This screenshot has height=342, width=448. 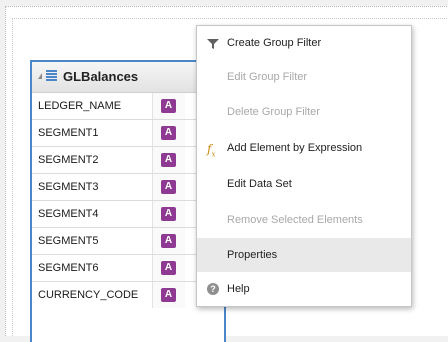 What do you see at coordinates (274, 43) in the screenshot?
I see `menu-item-label: Create Group Filter` at bounding box center [274, 43].